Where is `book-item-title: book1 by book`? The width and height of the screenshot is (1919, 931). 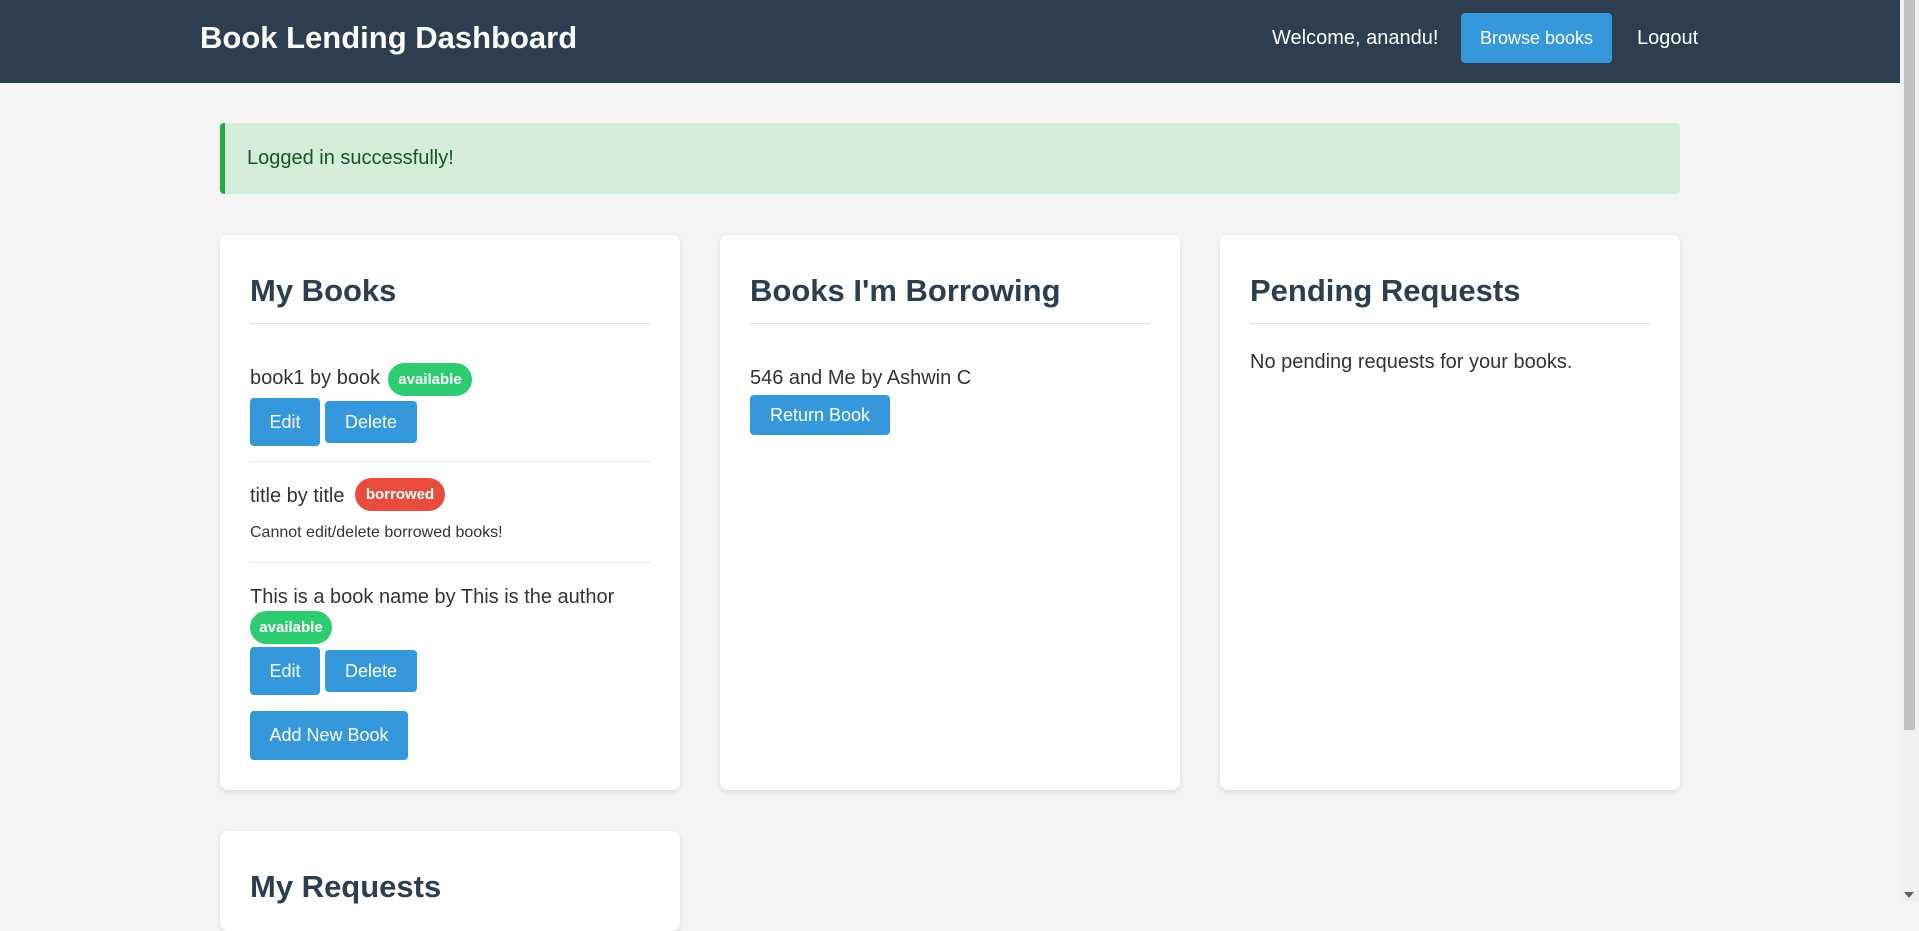
book-item-title: book1 by book is located at coordinates (315, 378).